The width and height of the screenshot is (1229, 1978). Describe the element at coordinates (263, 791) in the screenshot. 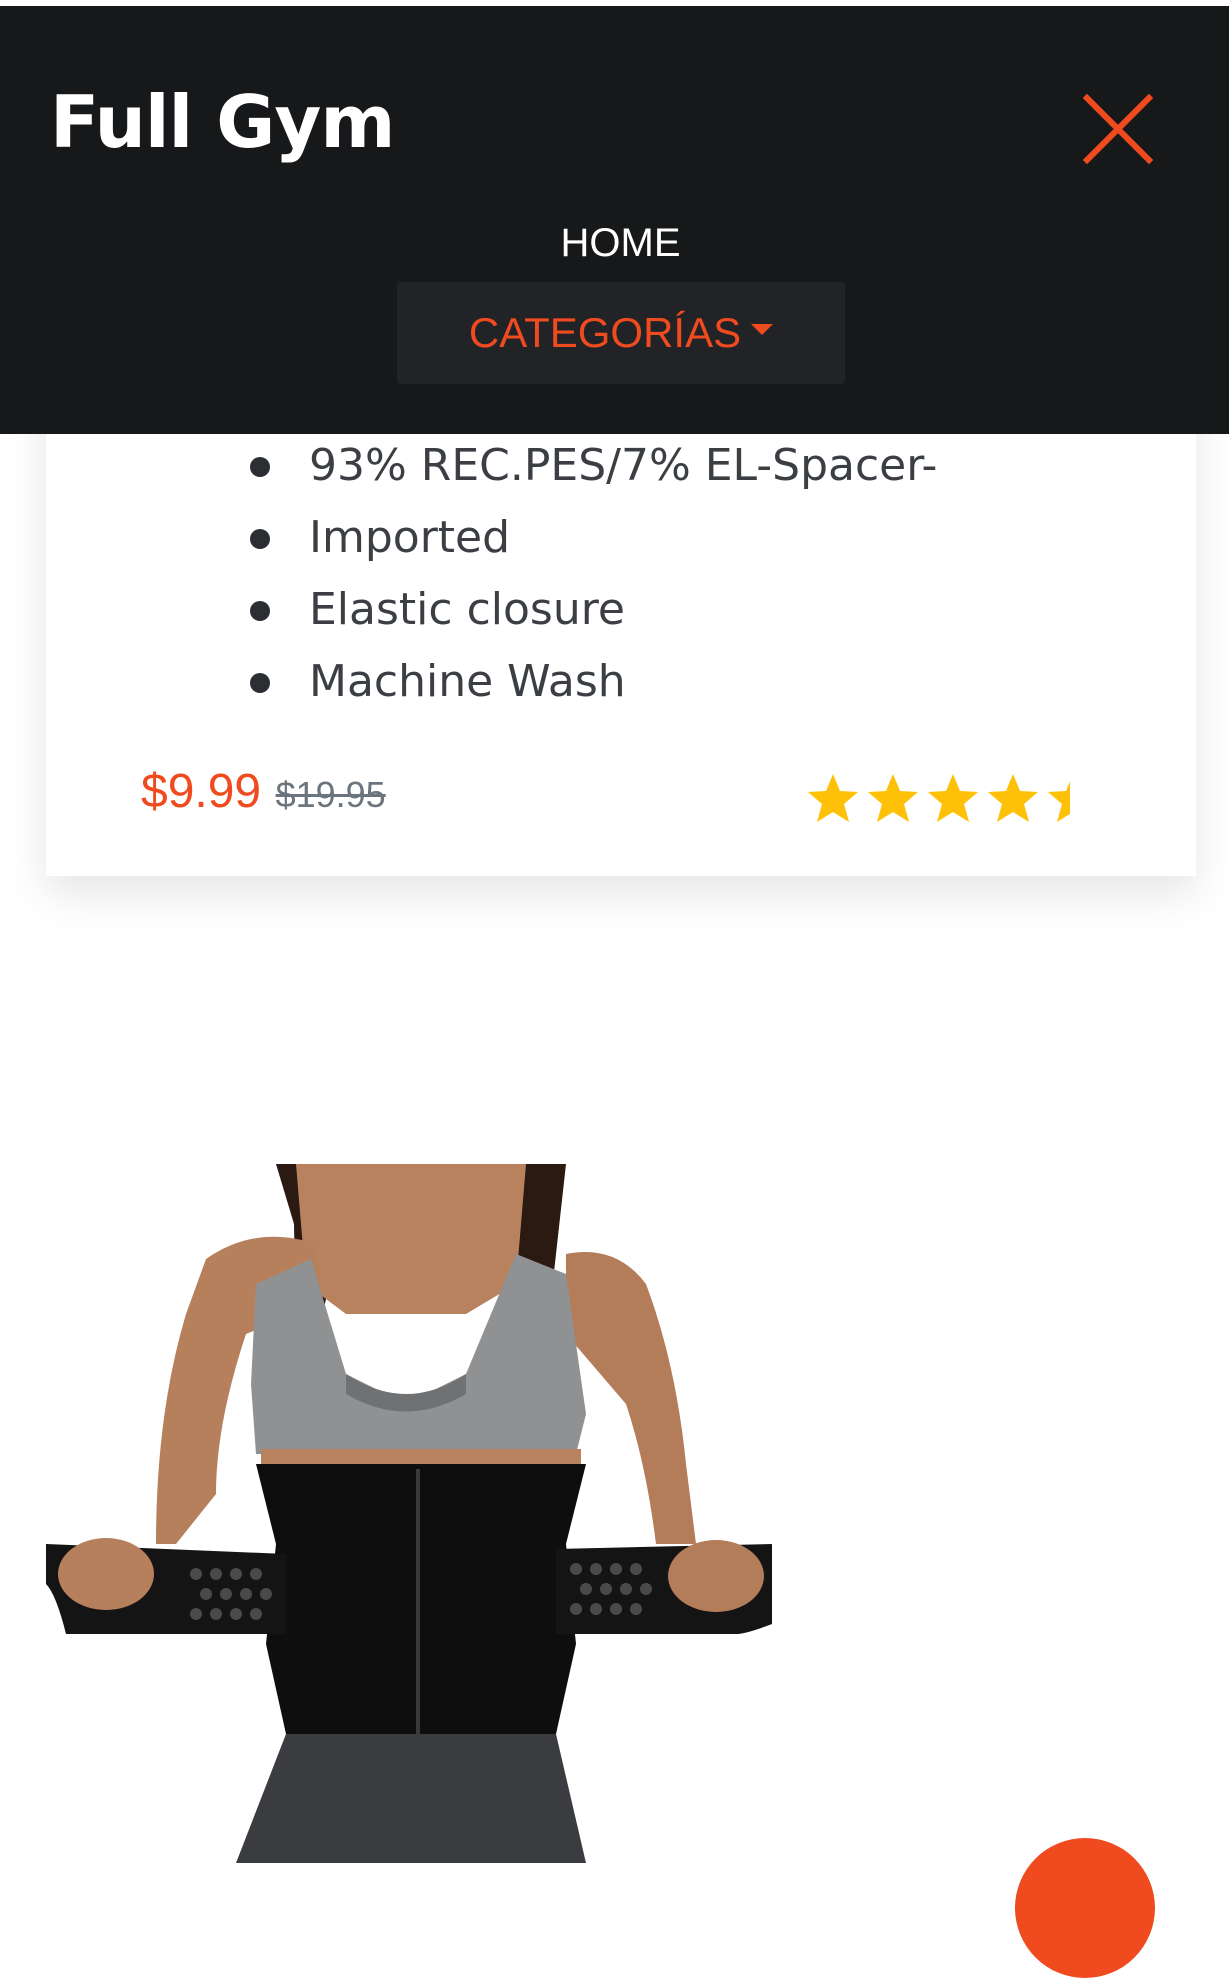

I see `price-row: $9.99 $19.95` at that location.